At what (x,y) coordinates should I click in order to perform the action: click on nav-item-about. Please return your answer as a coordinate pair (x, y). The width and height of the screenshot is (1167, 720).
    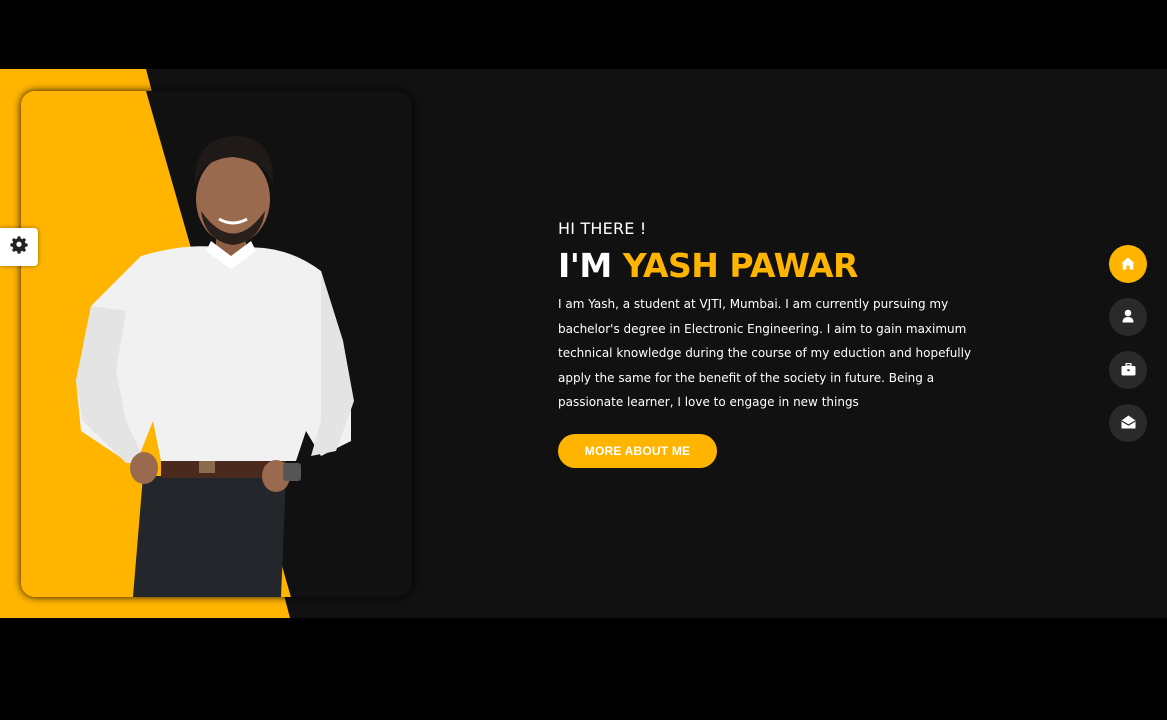
    Looking at the image, I should click on (1128, 317).